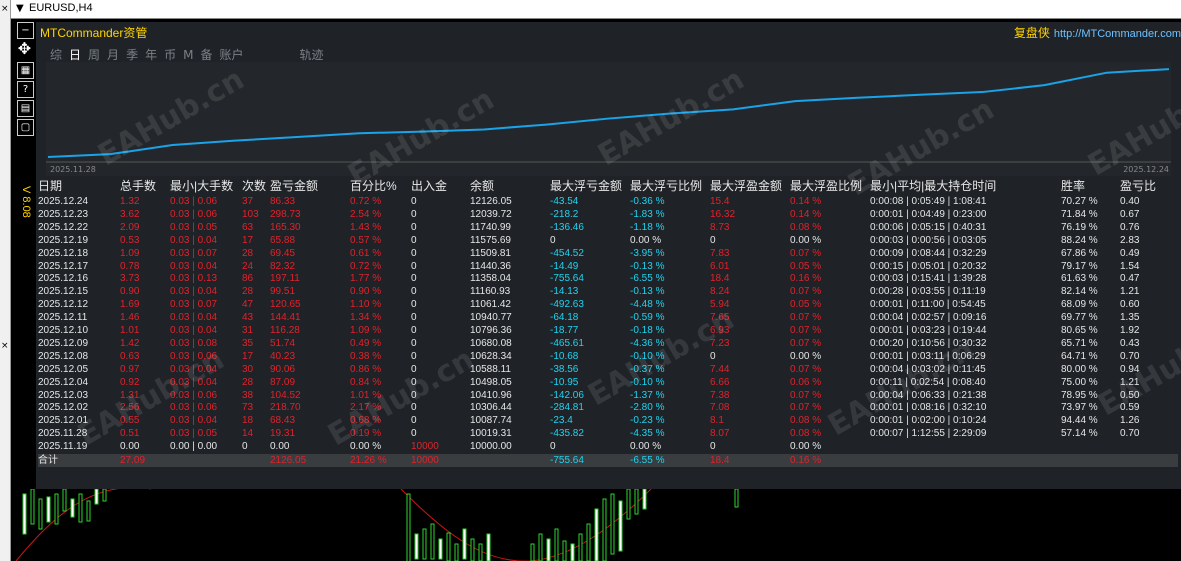 The width and height of the screenshot is (1181, 561). What do you see at coordinates (231, 55) in the screenshot?
I see `tab-9: 账户` at bounding box center [231, 55].